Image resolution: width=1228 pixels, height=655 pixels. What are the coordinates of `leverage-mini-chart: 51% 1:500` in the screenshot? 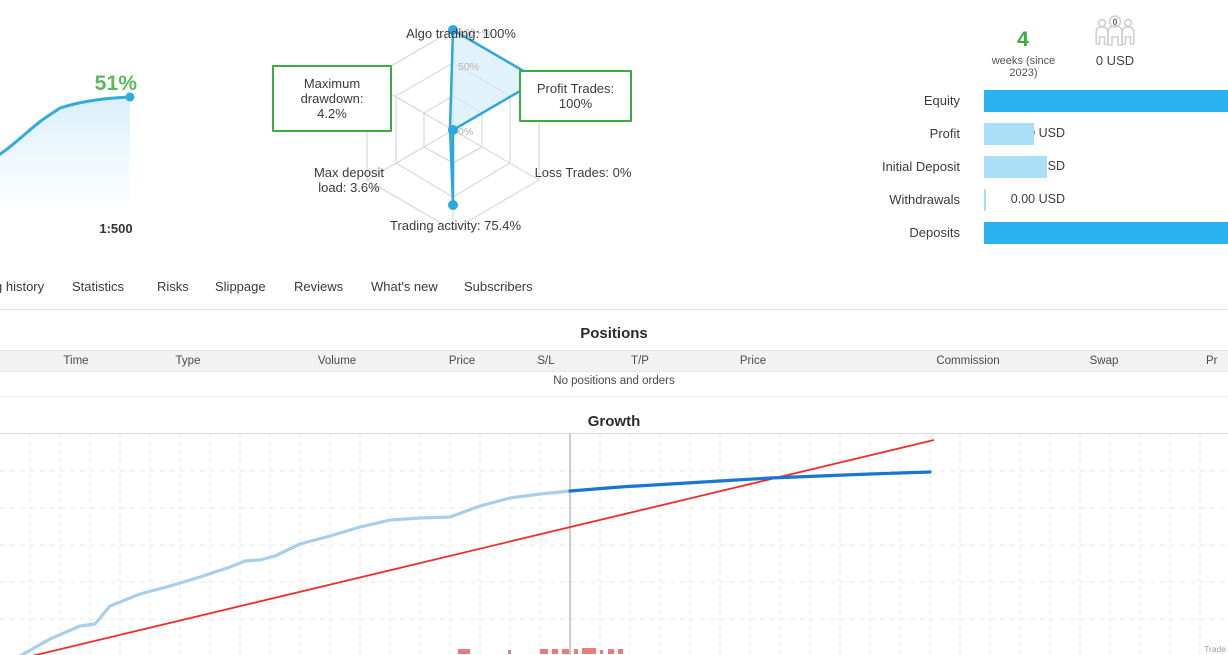 It's located at (100, 134).